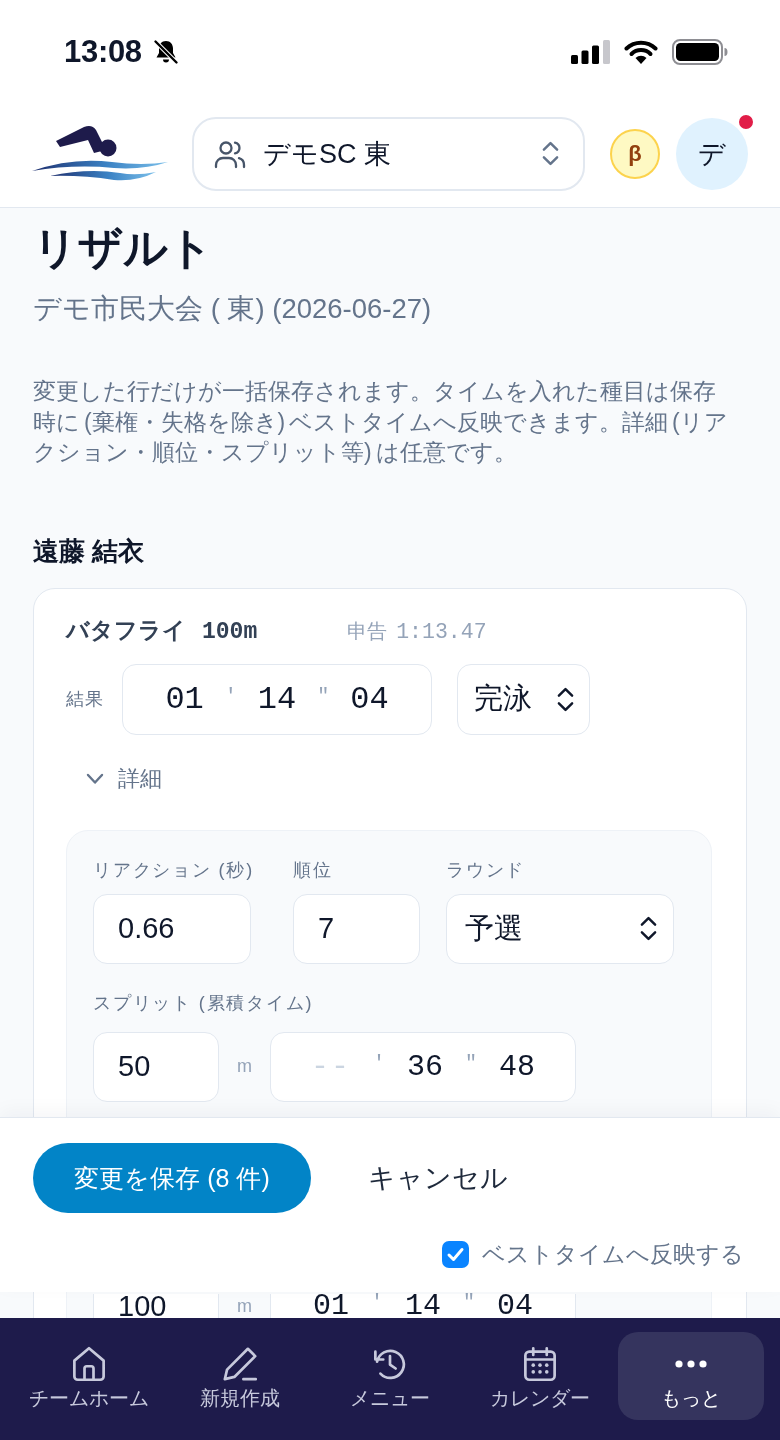 Image resolution: width=780 pixels, height=1440 pixels. What do you see at coordinates (388, 153) in the screenshot?
I see `team-selector: デモSC 東` at bounding box center [388, 153].